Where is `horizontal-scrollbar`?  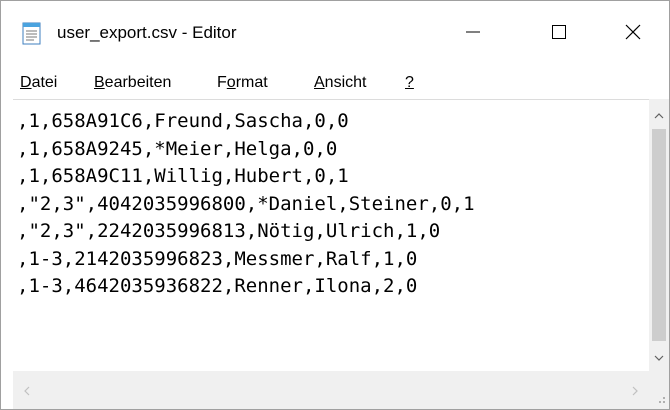
horizontal-scrollbar is located at coordinates (331, 390).